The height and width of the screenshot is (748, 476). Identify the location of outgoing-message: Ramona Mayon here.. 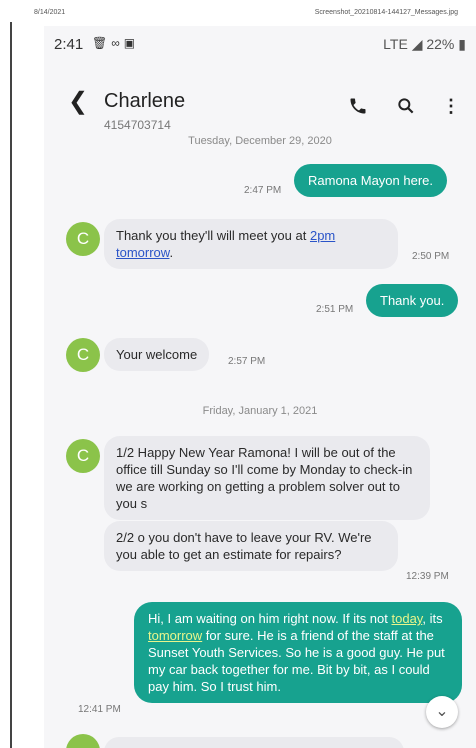
(371, 180).